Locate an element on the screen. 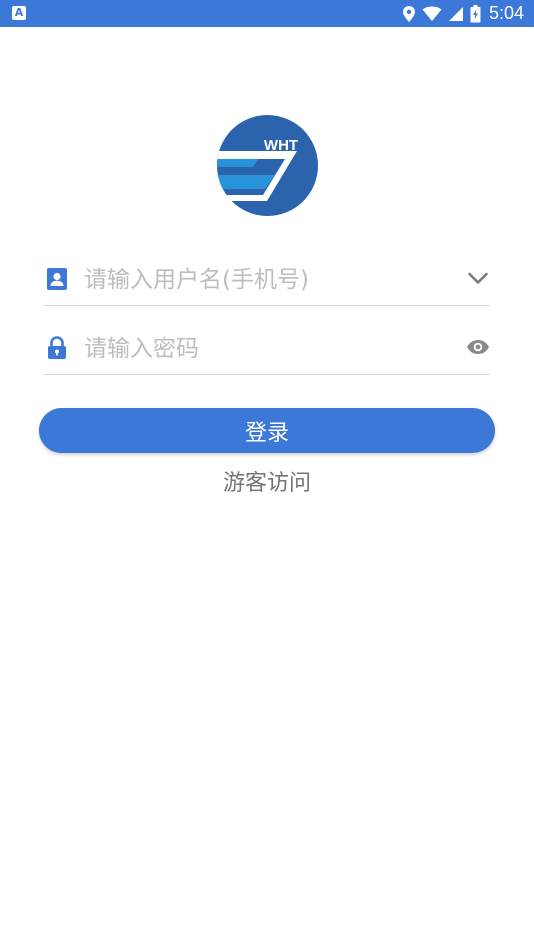  chevron-down-icon is located at coordinates (478, 278).